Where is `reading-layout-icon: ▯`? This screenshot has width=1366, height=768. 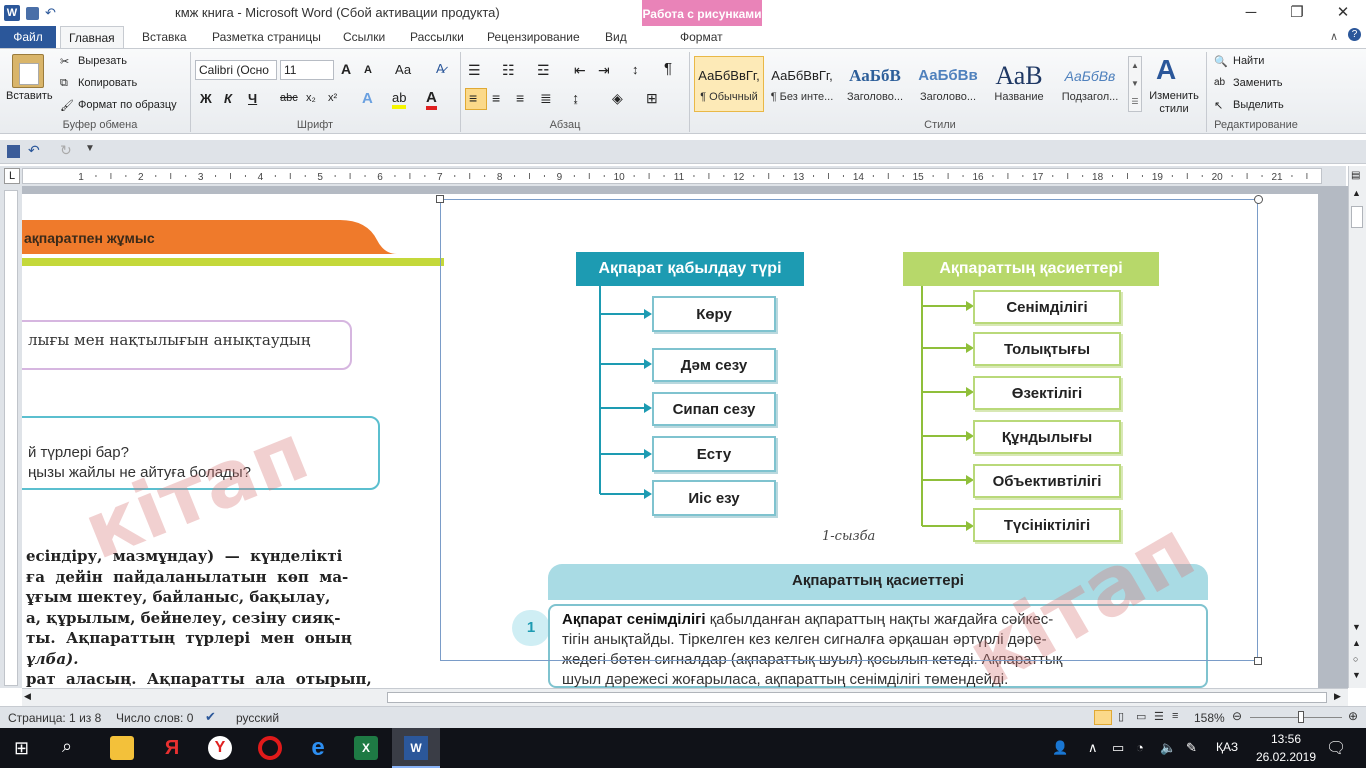 reading-layout-icon: ▯ is located at coordinates (1121, 716).